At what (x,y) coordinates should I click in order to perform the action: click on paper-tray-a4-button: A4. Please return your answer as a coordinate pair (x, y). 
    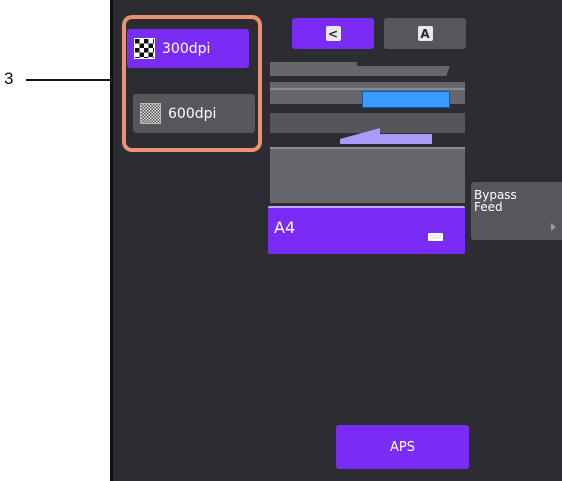
    Looking at the image, I should click on (366, 230).